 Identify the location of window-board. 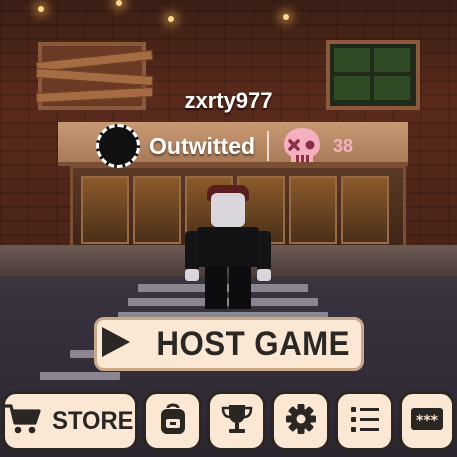
(94, 77).